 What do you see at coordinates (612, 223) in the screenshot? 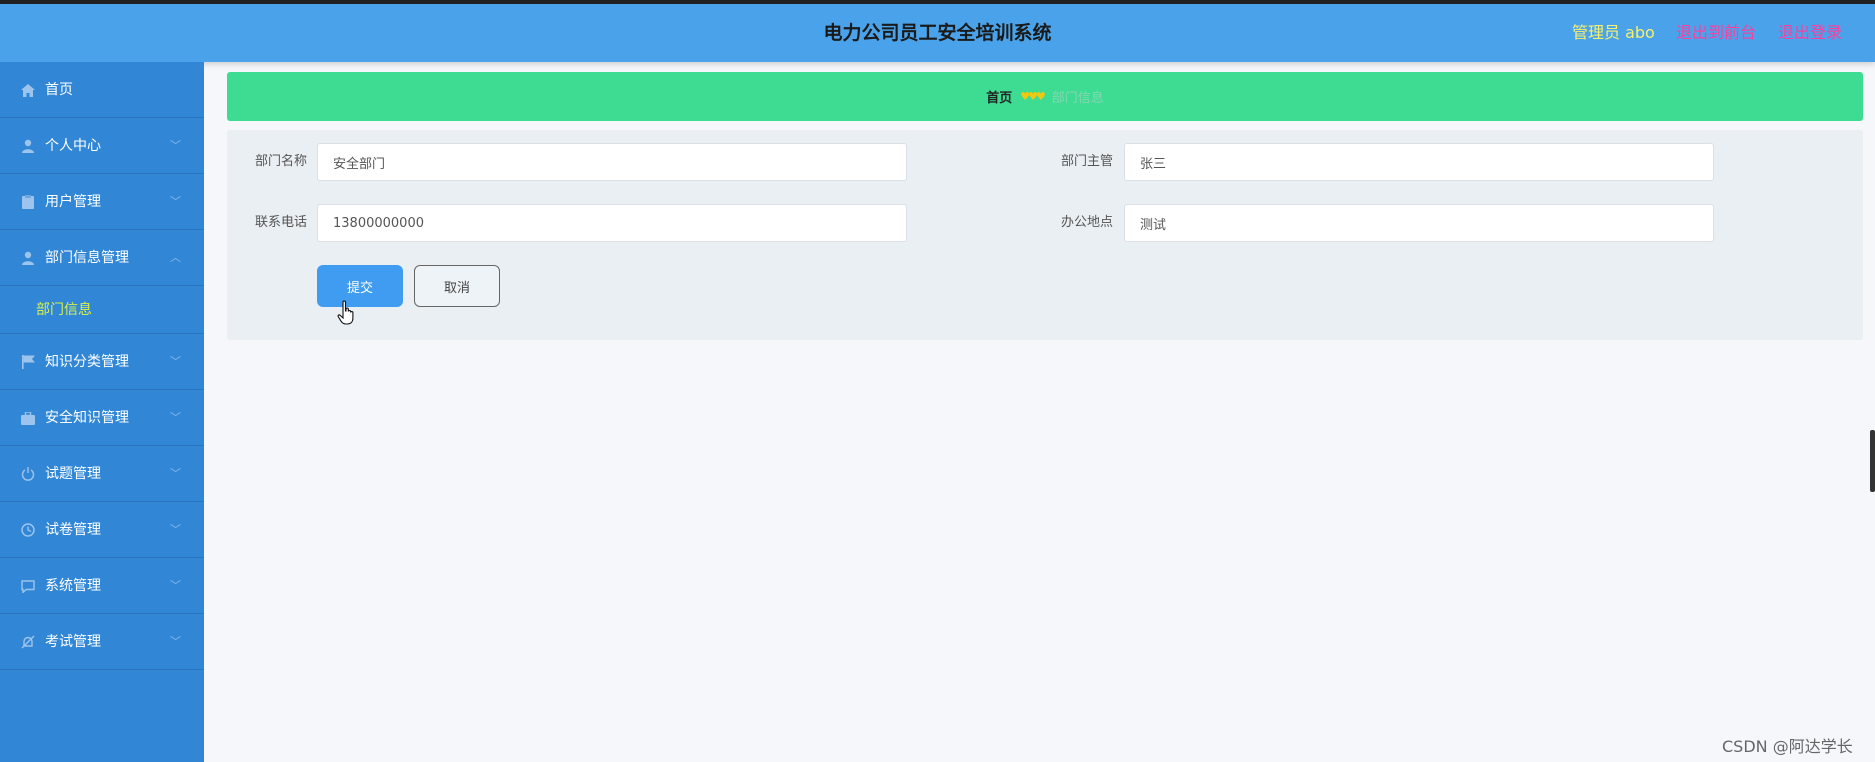
I see `phone-field` at bounding box center [612, 223].